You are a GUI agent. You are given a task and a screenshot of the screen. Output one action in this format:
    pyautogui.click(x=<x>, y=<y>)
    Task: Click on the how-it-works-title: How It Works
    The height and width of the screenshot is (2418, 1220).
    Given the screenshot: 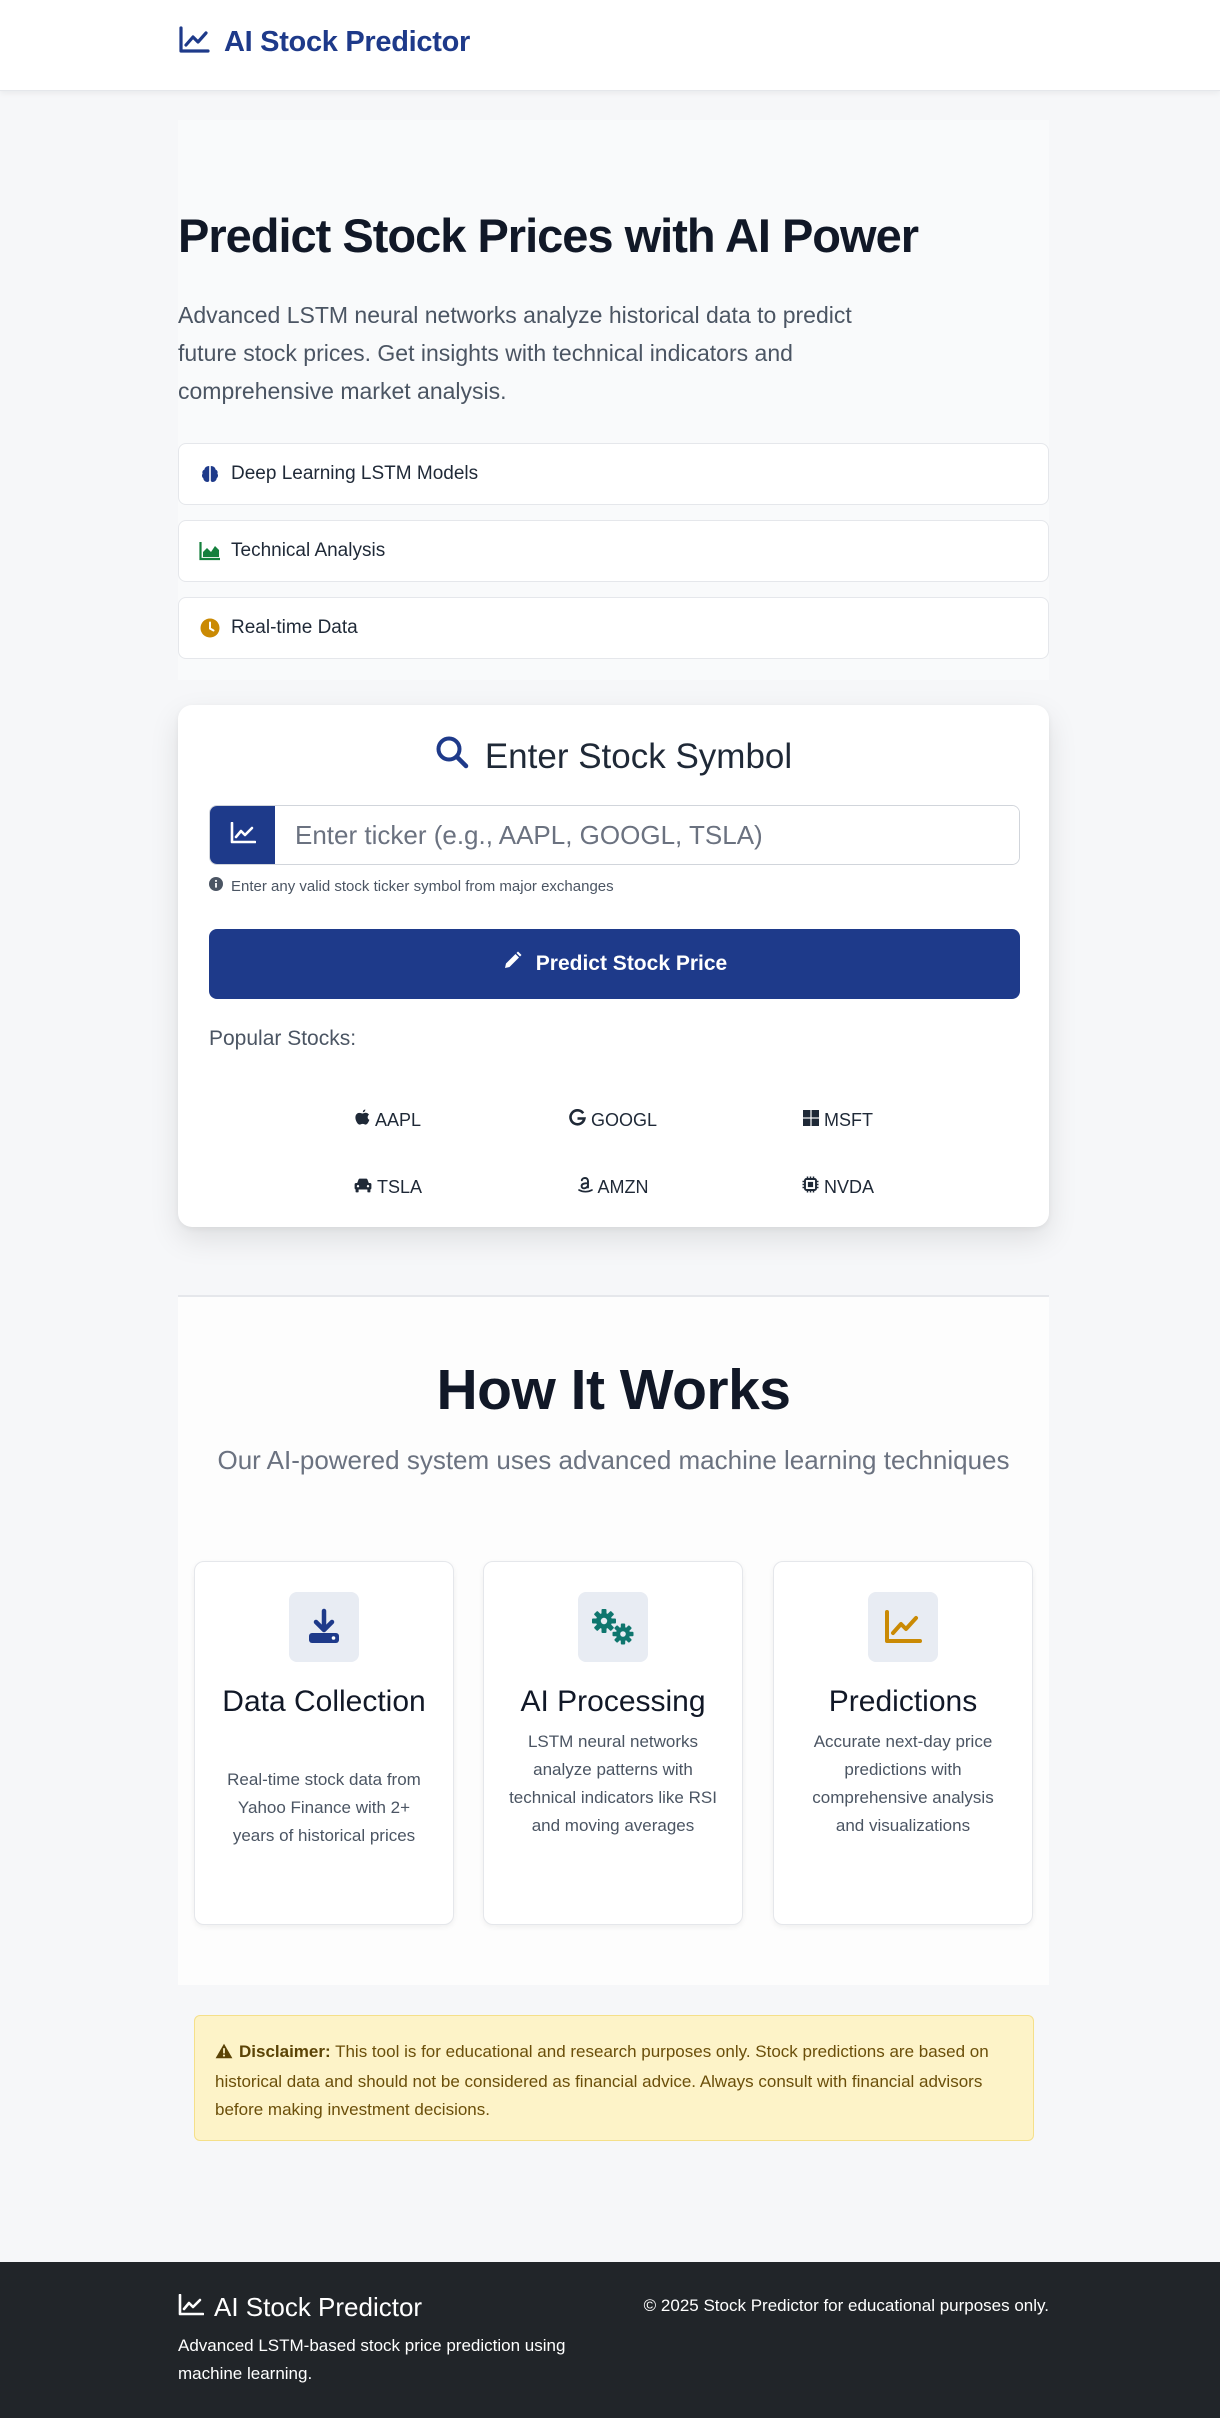 What is the action you would take?
    pyautogui.click(x=613, y=1390)
    